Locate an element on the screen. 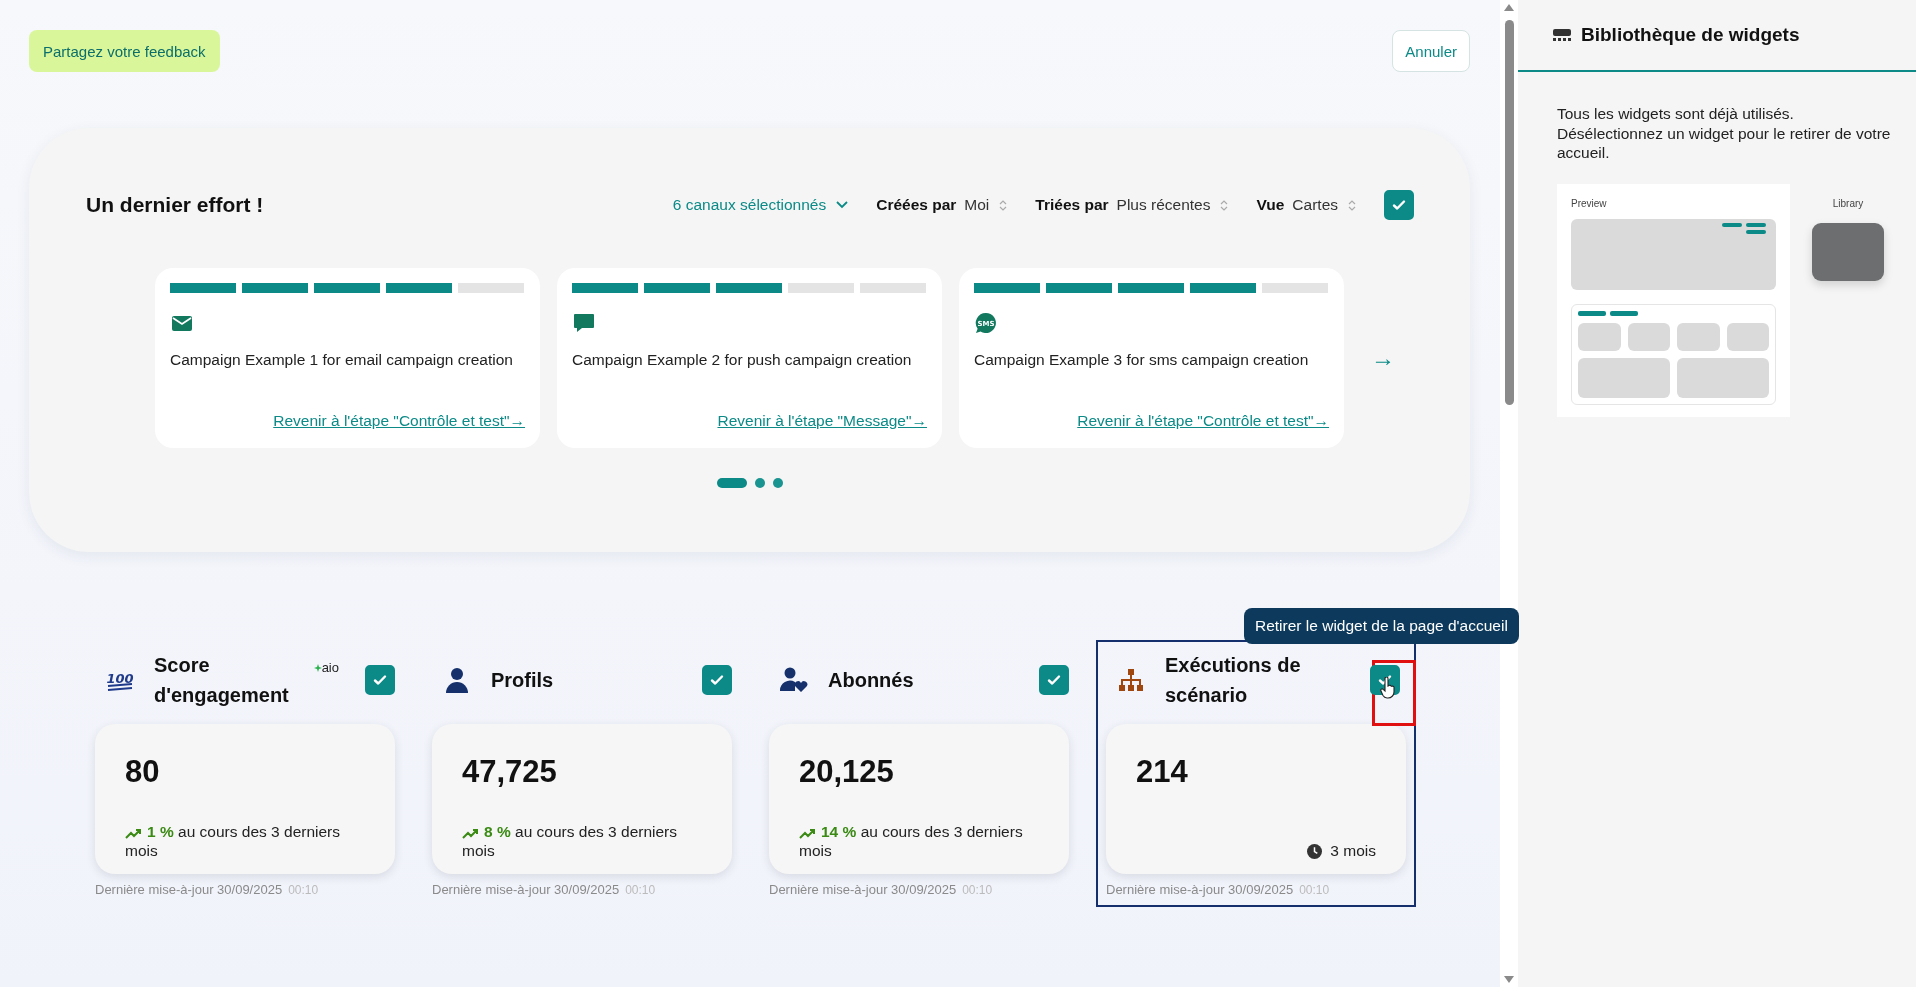 The height and width of the screenshot is (987, 1916). section-title: Un dernier effort ! is located at coordinates (175, 205).